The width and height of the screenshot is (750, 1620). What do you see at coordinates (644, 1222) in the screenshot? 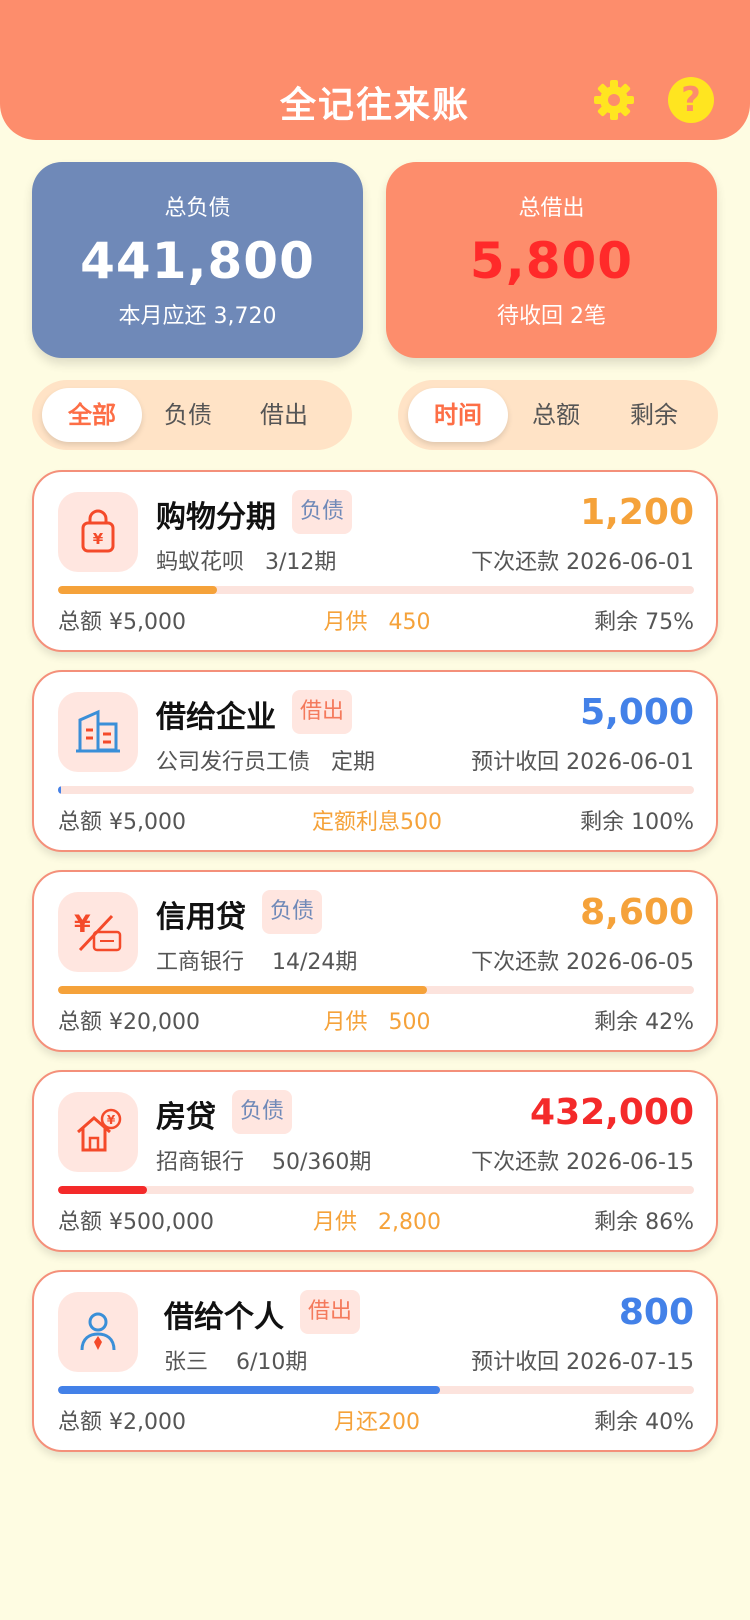
I see `record-remaining: 剩余 86%` at bounding box center [644, 1222].